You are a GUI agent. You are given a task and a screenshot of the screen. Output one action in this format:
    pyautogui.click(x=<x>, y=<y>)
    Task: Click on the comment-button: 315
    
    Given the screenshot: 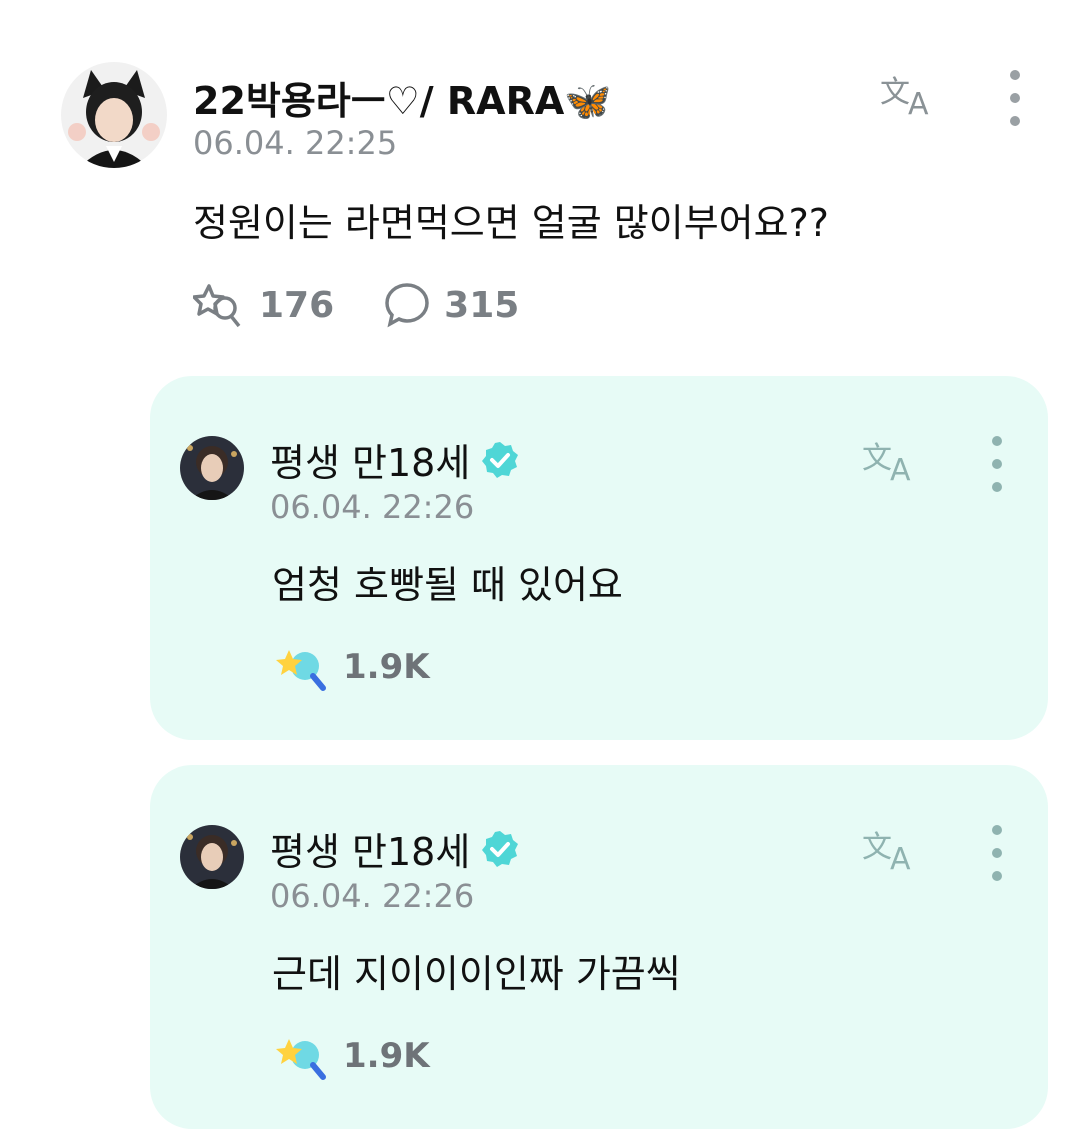 What is the action you would take?
    pyautogui.click(x=451, y=305)
    